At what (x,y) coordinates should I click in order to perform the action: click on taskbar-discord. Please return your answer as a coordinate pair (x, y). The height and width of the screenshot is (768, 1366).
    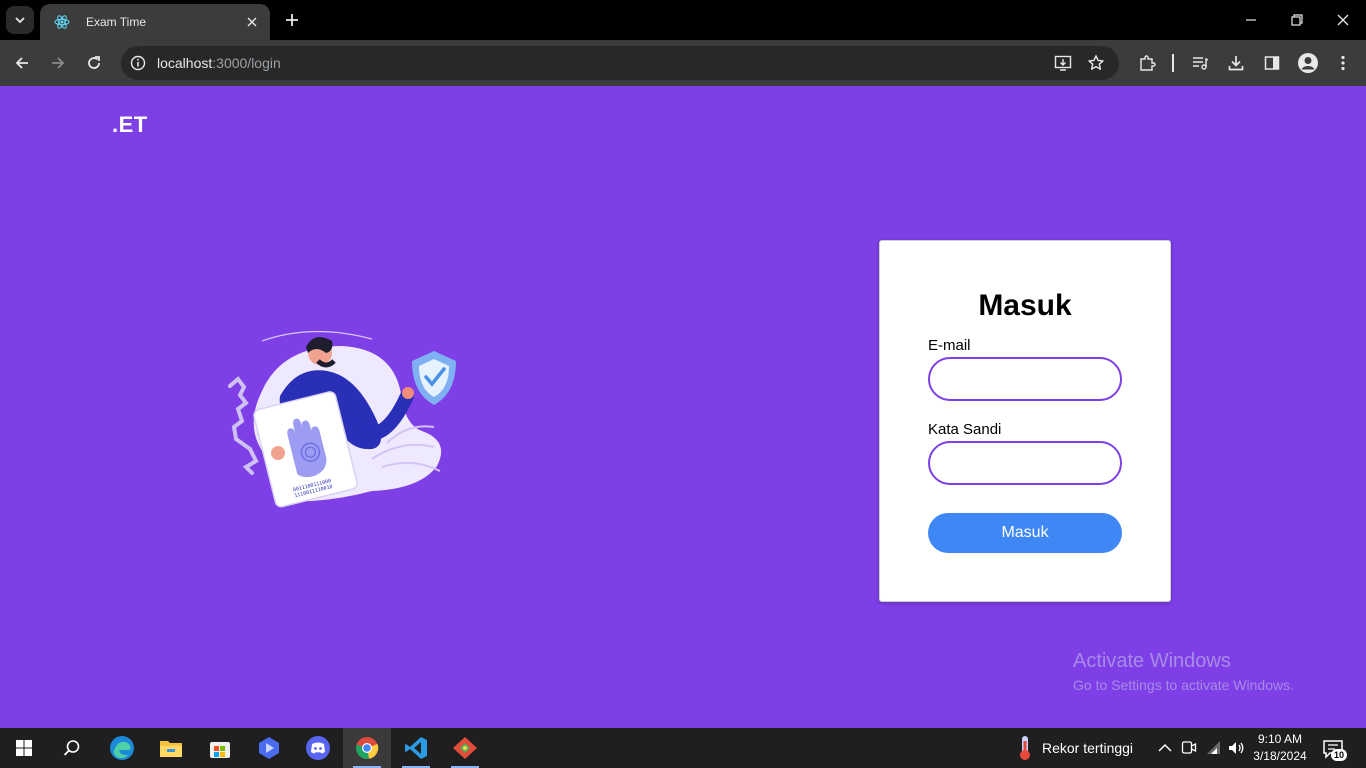
    Looking at the image, I should click on (318, 748).